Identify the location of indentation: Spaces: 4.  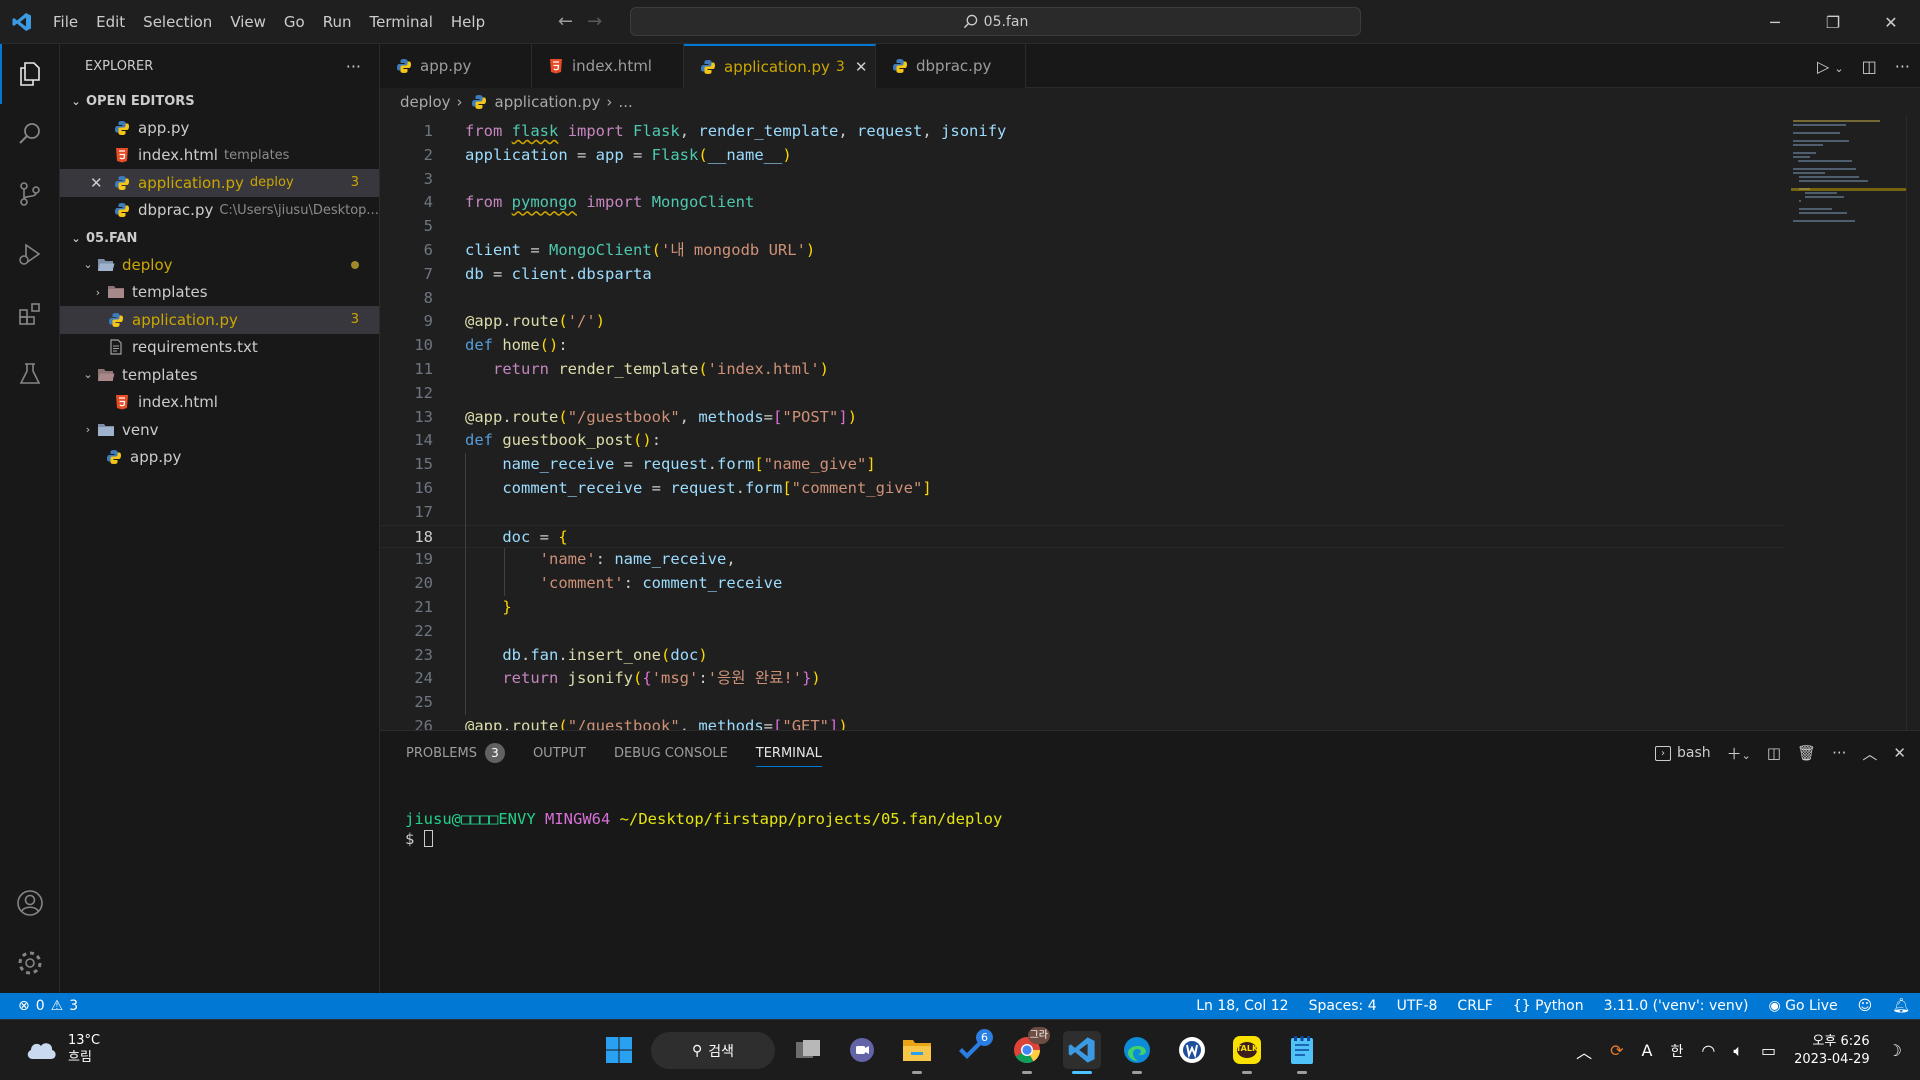
(1343, 1006).